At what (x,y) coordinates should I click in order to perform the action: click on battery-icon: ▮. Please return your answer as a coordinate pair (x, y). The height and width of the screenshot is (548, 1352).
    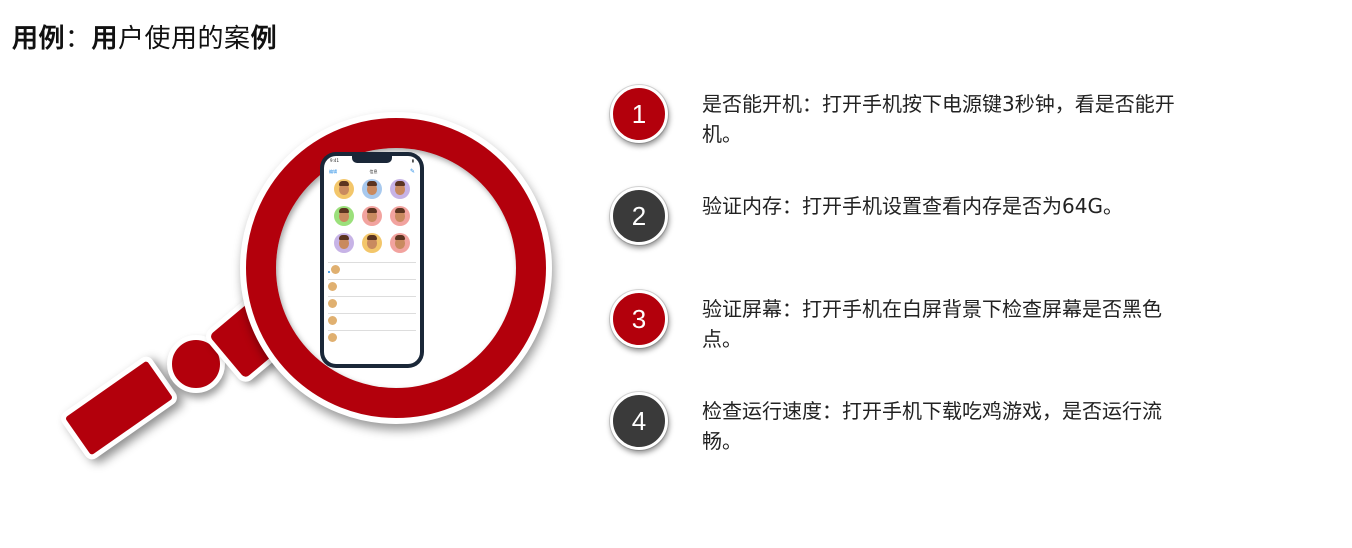
    Looking at the image, I should click on (412, 160).